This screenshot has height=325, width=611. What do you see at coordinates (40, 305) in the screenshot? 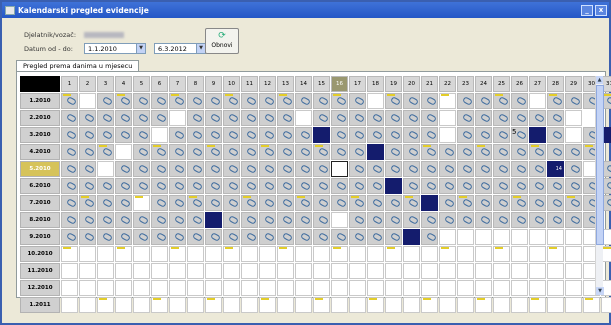
I see `month-label: 1.2011` at bounding box center [40, 305].